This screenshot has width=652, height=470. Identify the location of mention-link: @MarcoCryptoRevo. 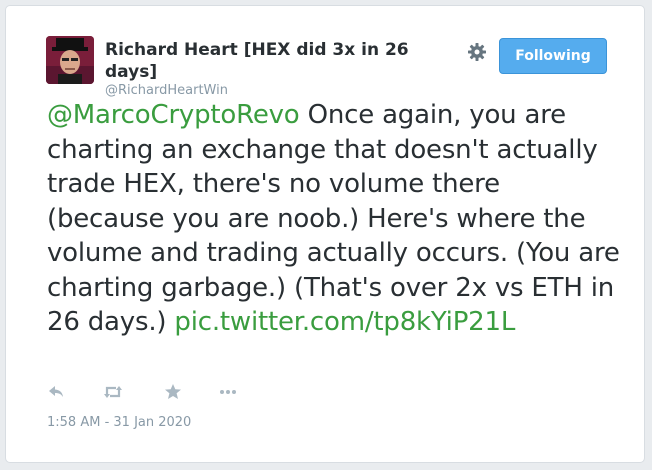
(173, 115).